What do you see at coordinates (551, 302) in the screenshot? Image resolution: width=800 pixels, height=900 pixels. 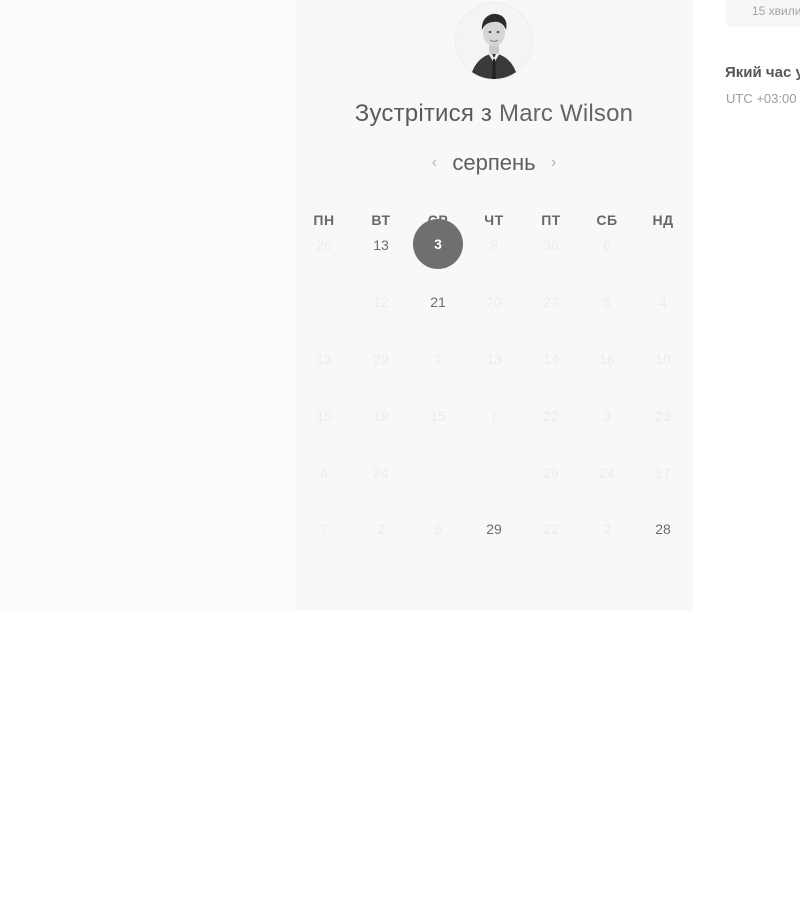 I see `calendar-day: 27` at bounding box center [551, 302].